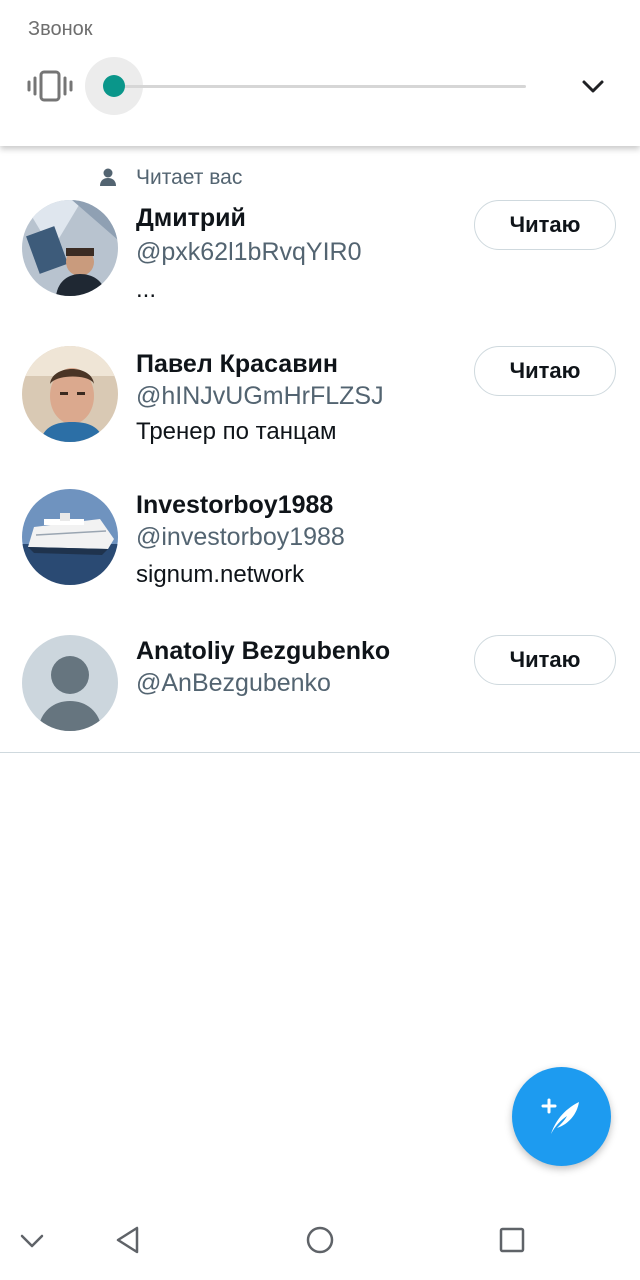 The image size is (640, 1280). Describe the element at coordinates (260, 396) in the screenshot. I see `user-handle: @hINJvUGmHrFLZSJ` at that location.